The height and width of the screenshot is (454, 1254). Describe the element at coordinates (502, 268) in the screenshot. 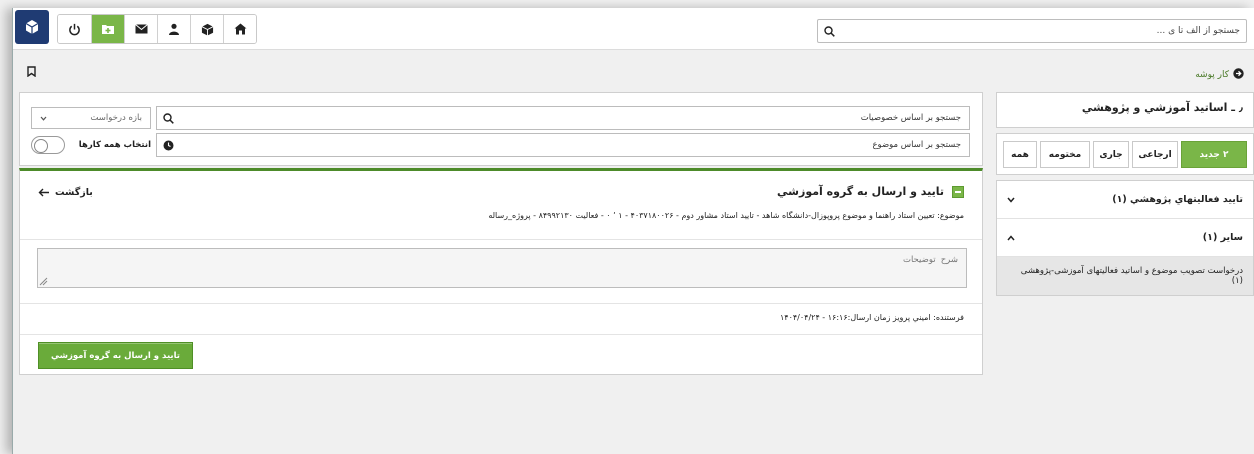

I see `description-field` at that location.